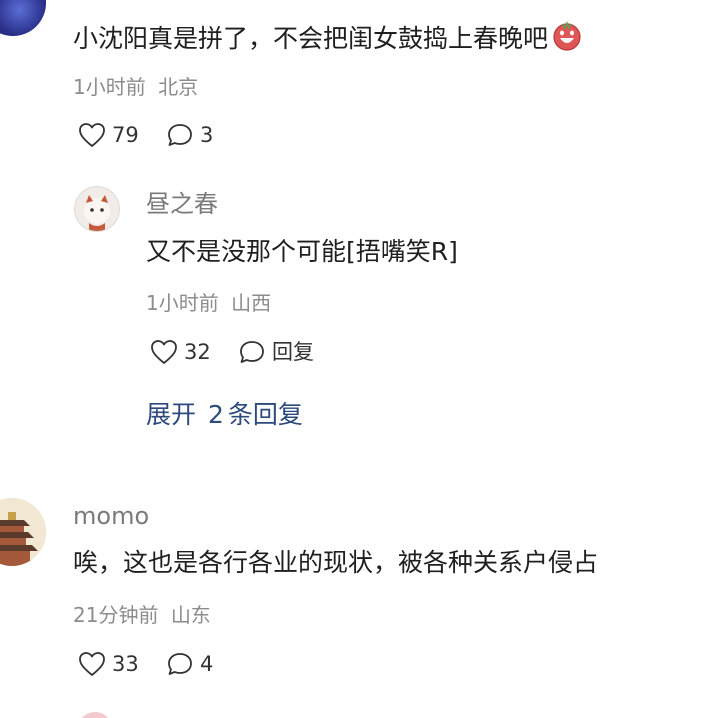 The height and width of the screenshot is (718, 702). I want to click on reply-username: 昼之春, so click(182, 204).